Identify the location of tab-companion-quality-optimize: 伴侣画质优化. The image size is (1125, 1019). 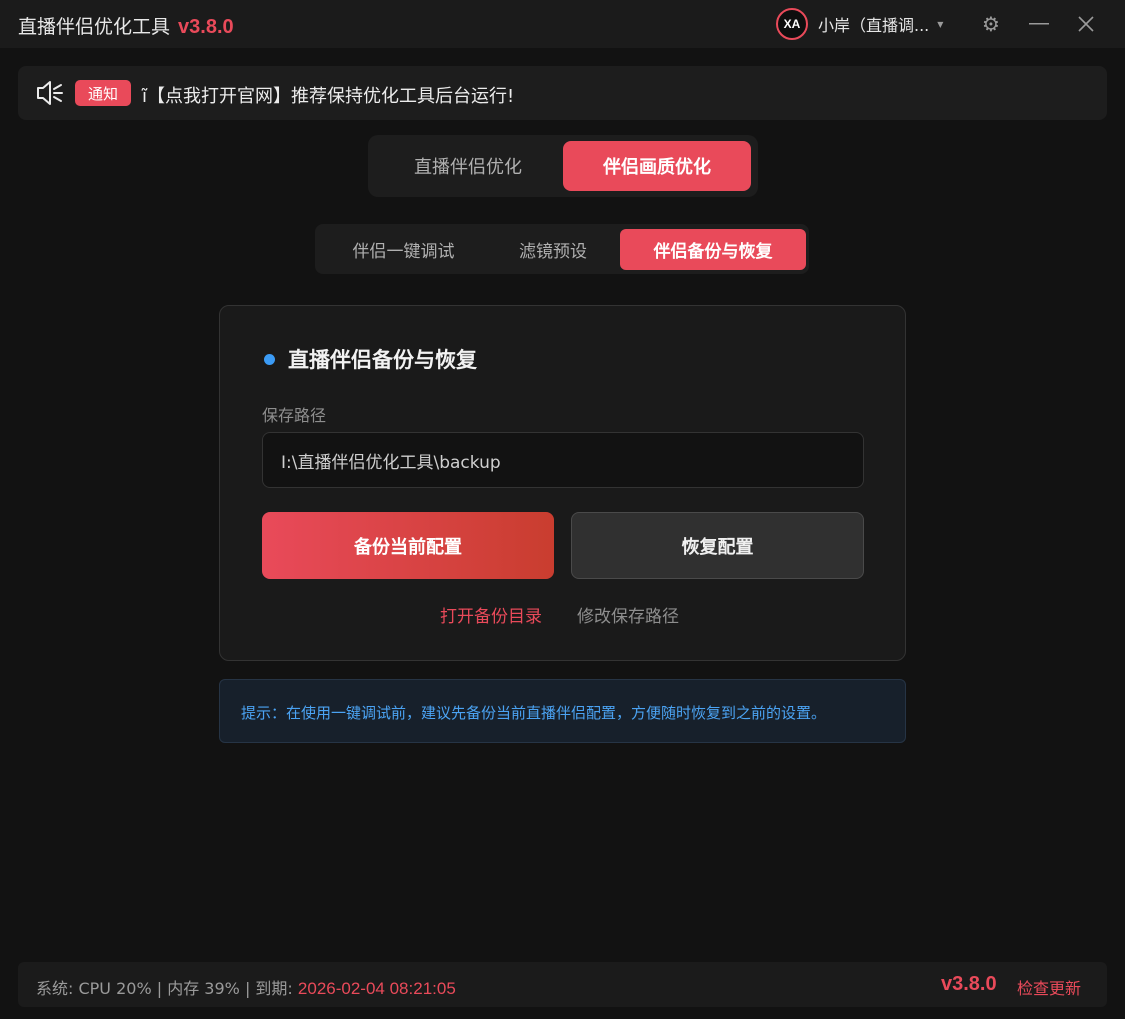
(657, 166).